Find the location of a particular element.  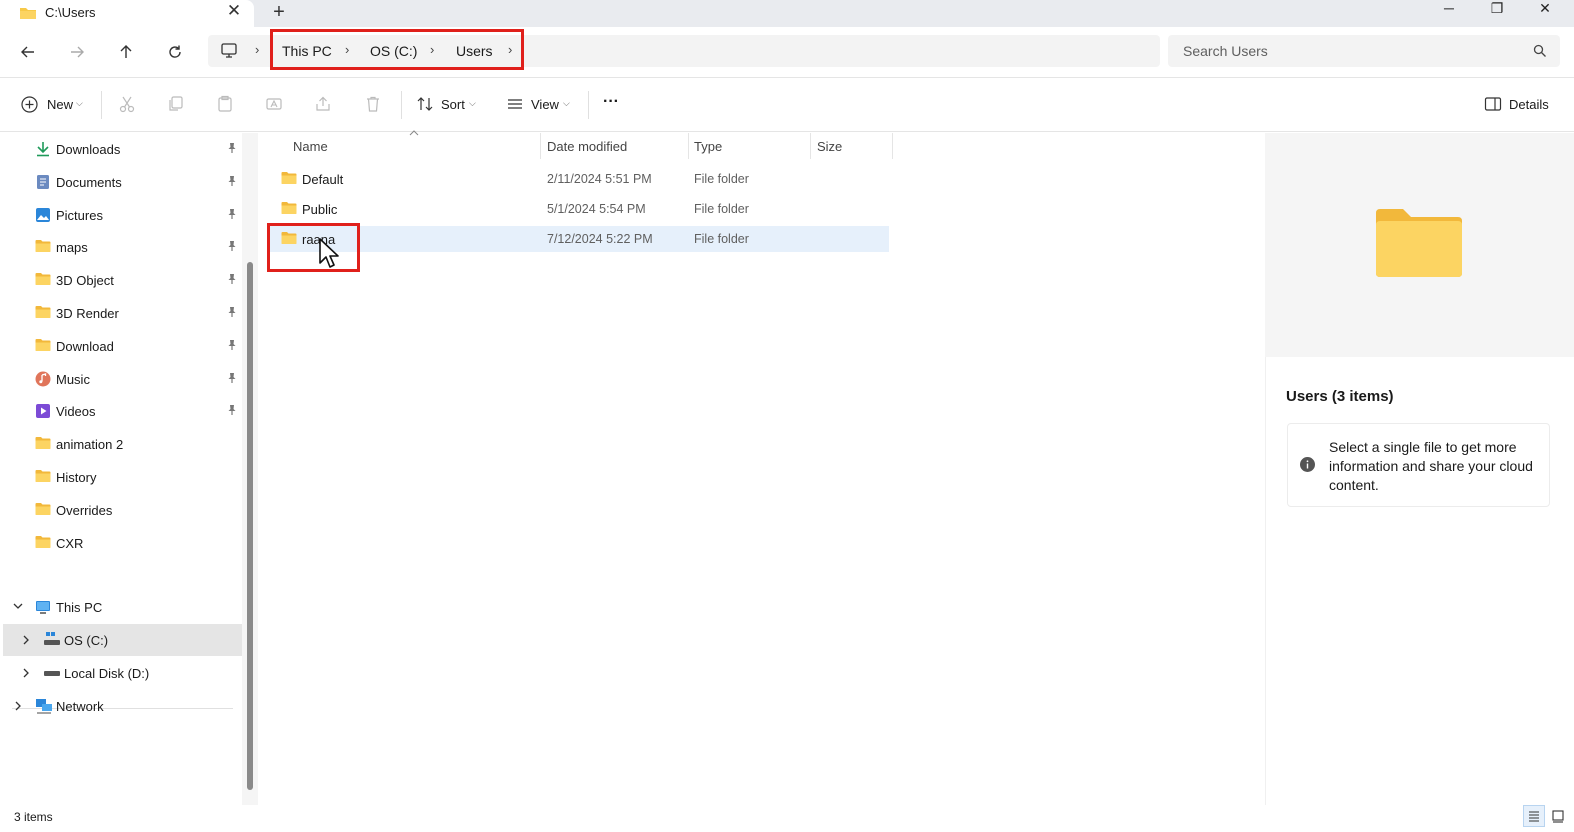

tab-users: C:\Users ✕ is located at coordinates (127, 13).